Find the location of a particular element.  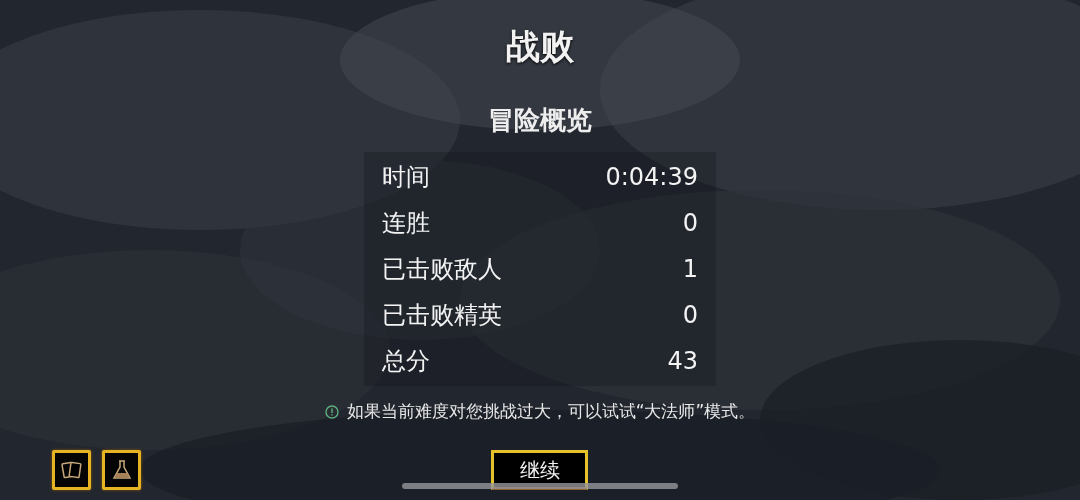

stat-label: 已击败敌人 is located at coordinates (442, 269).